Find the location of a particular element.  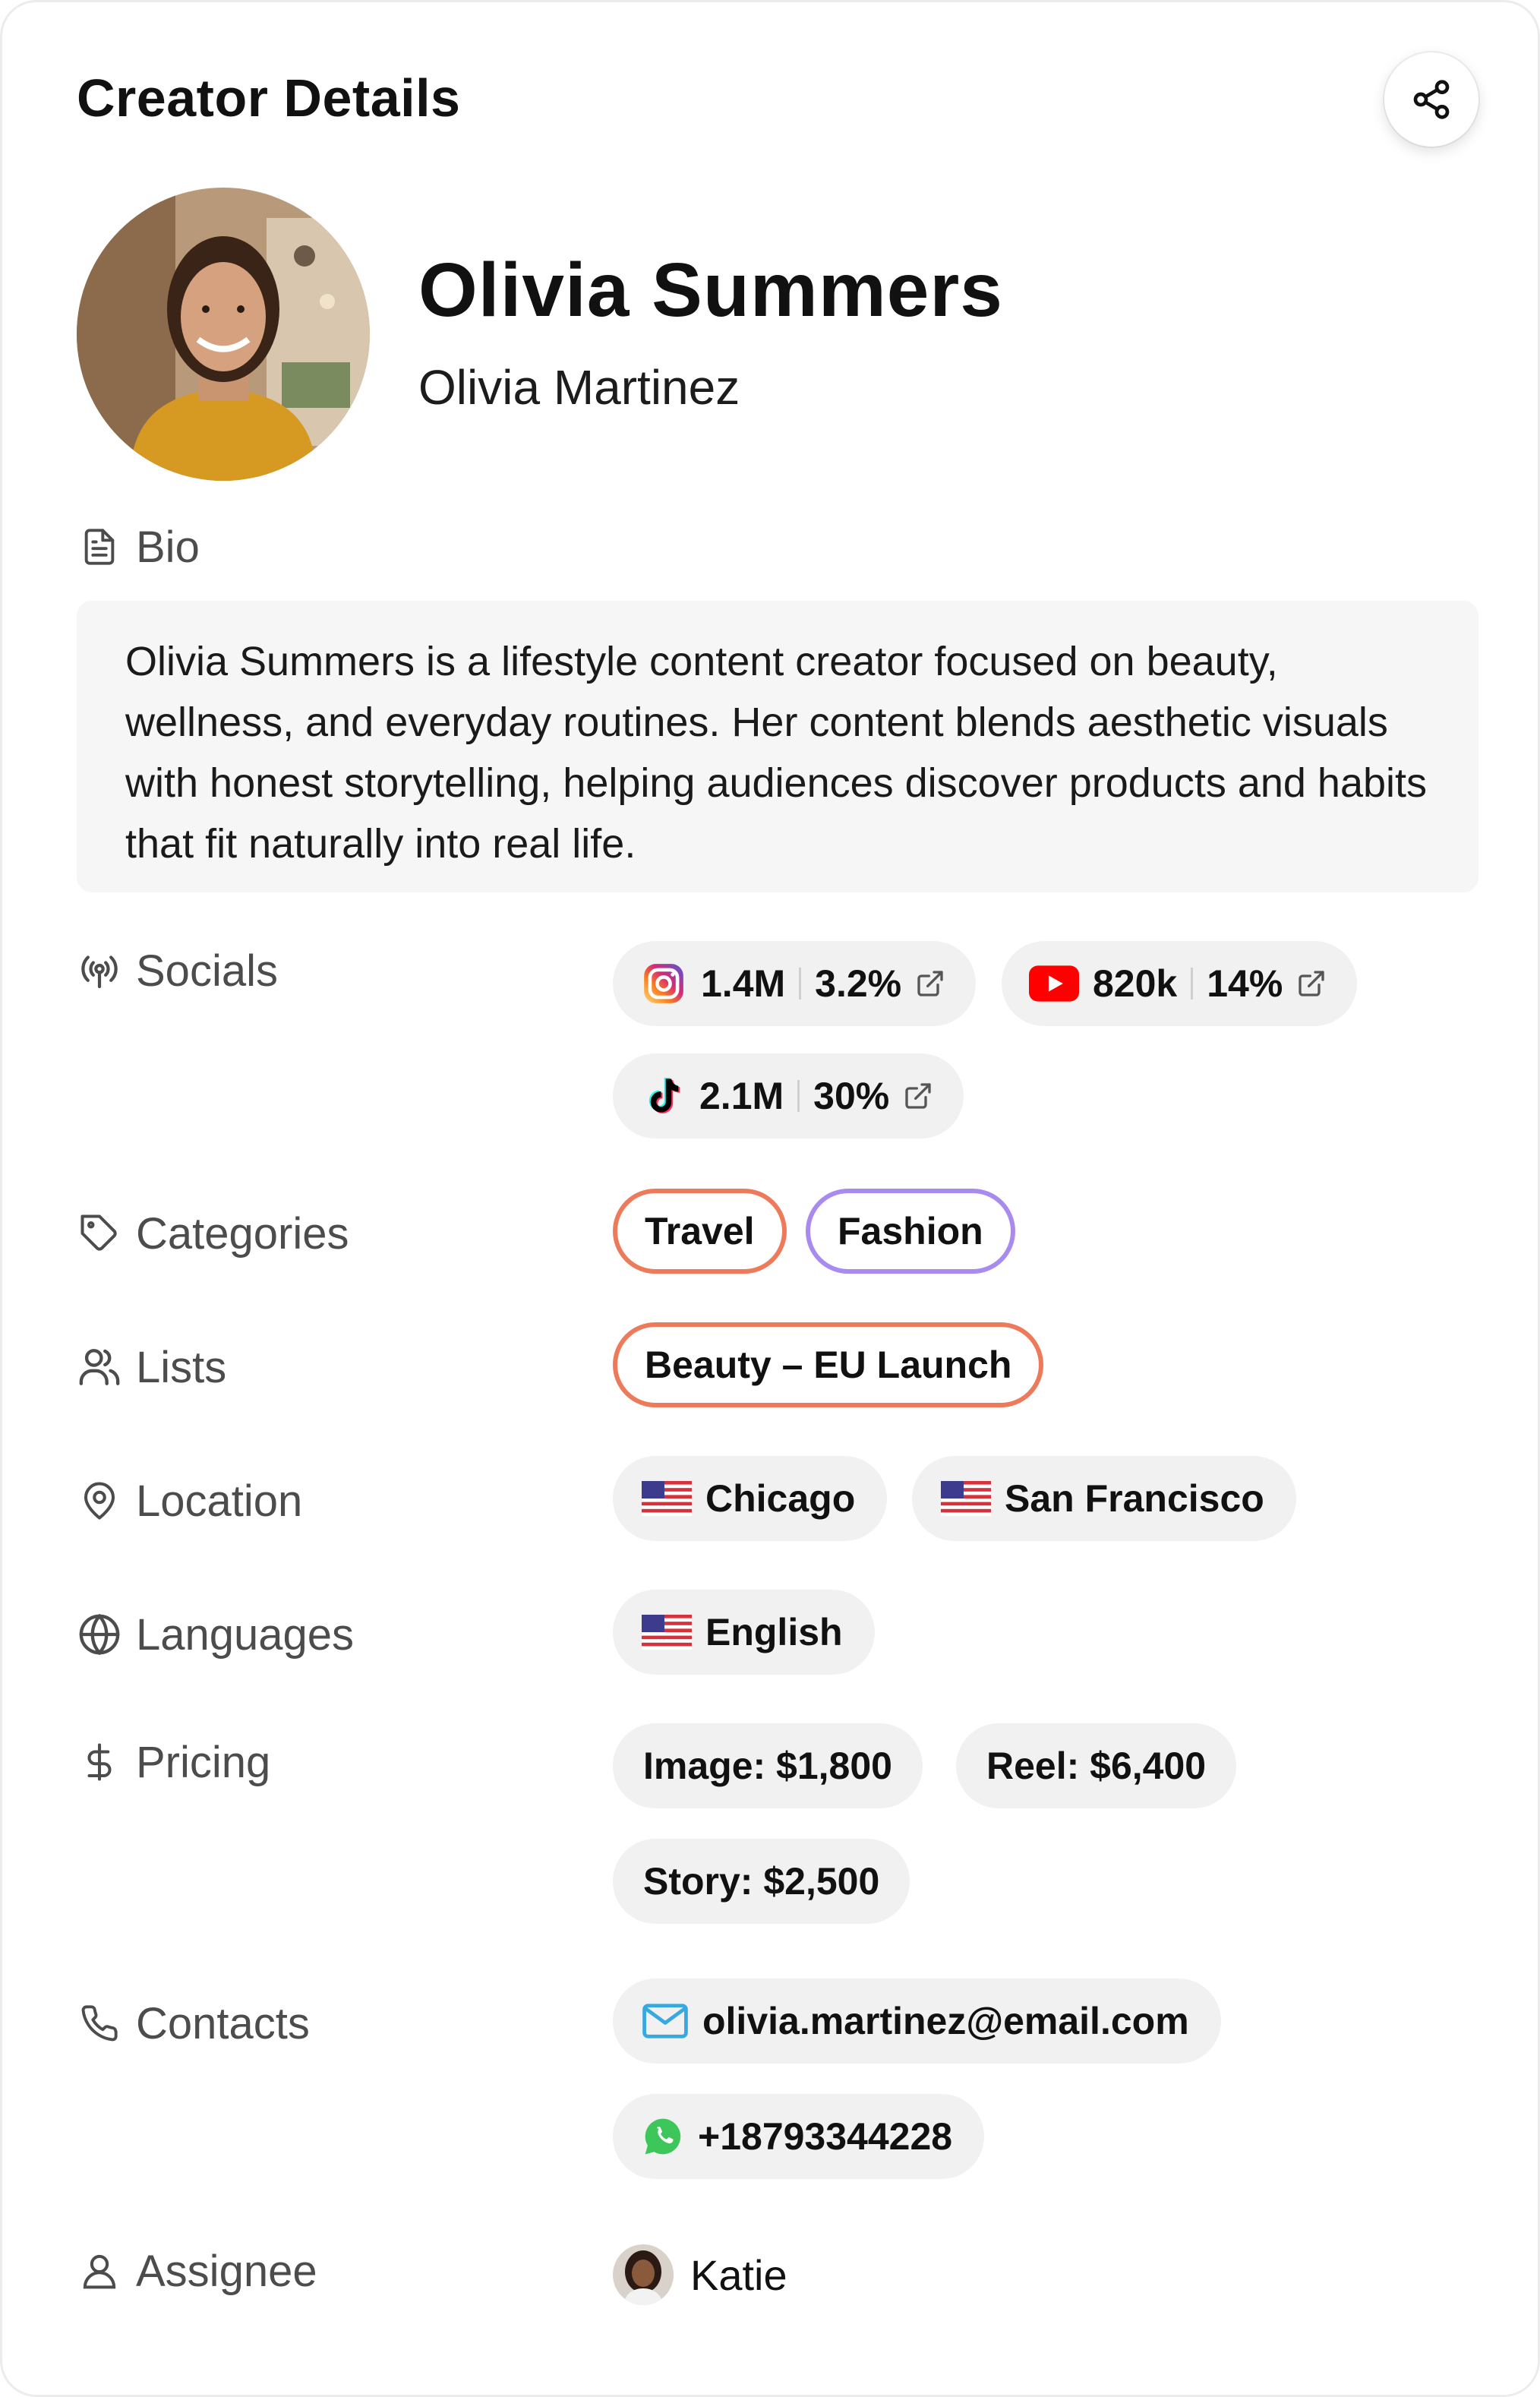

page-title: Creator Details is located at coordinates (269, 98).